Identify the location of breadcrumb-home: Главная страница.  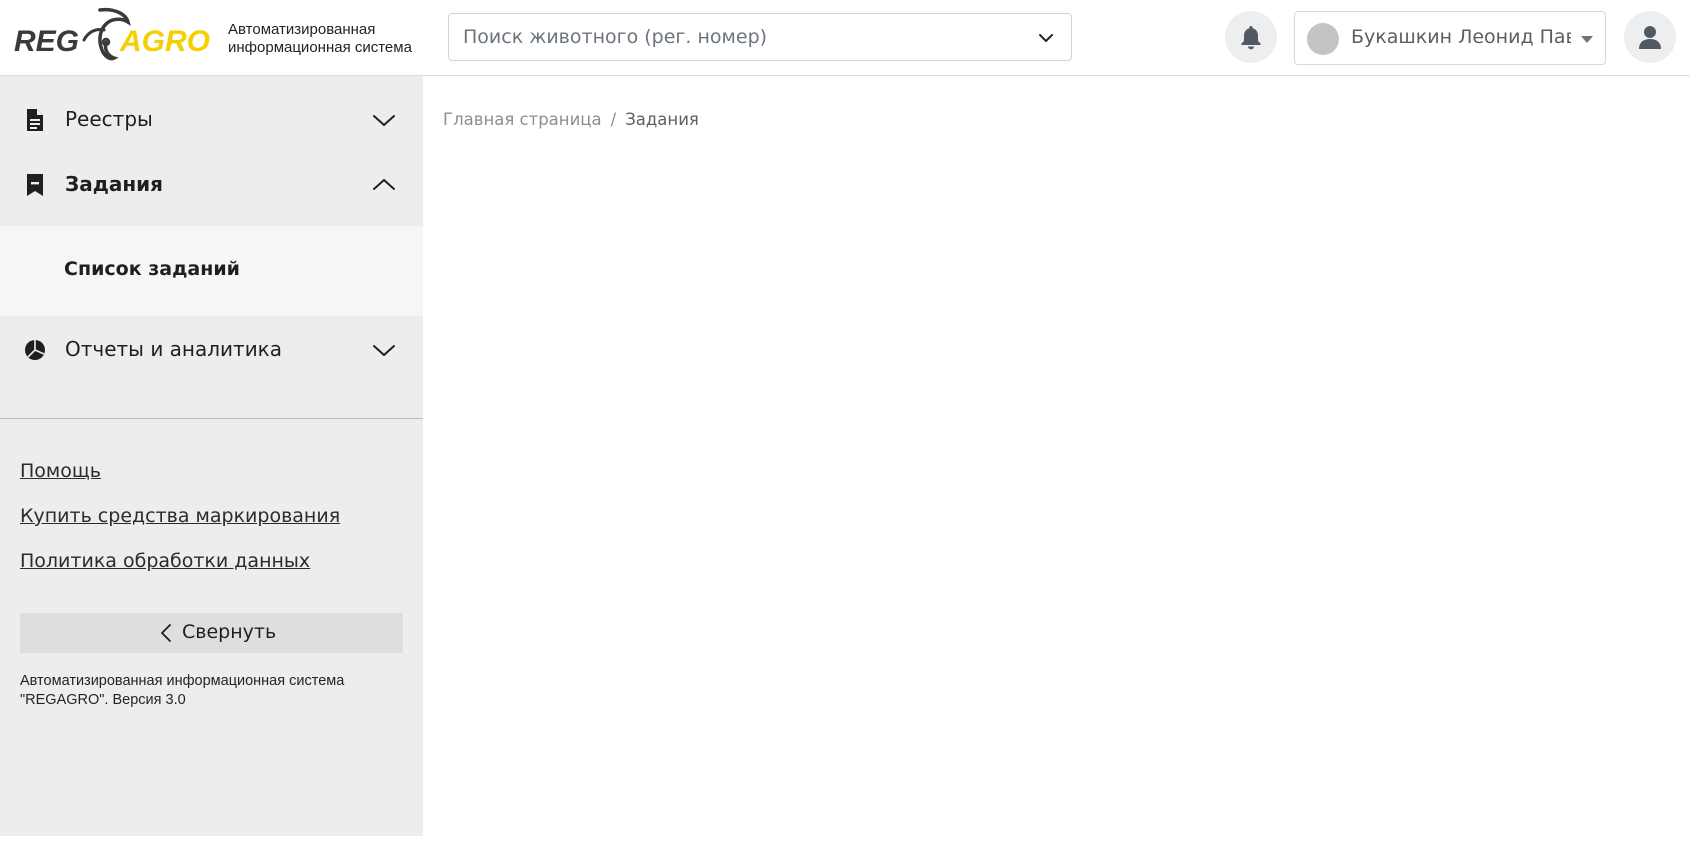
(522, 119).